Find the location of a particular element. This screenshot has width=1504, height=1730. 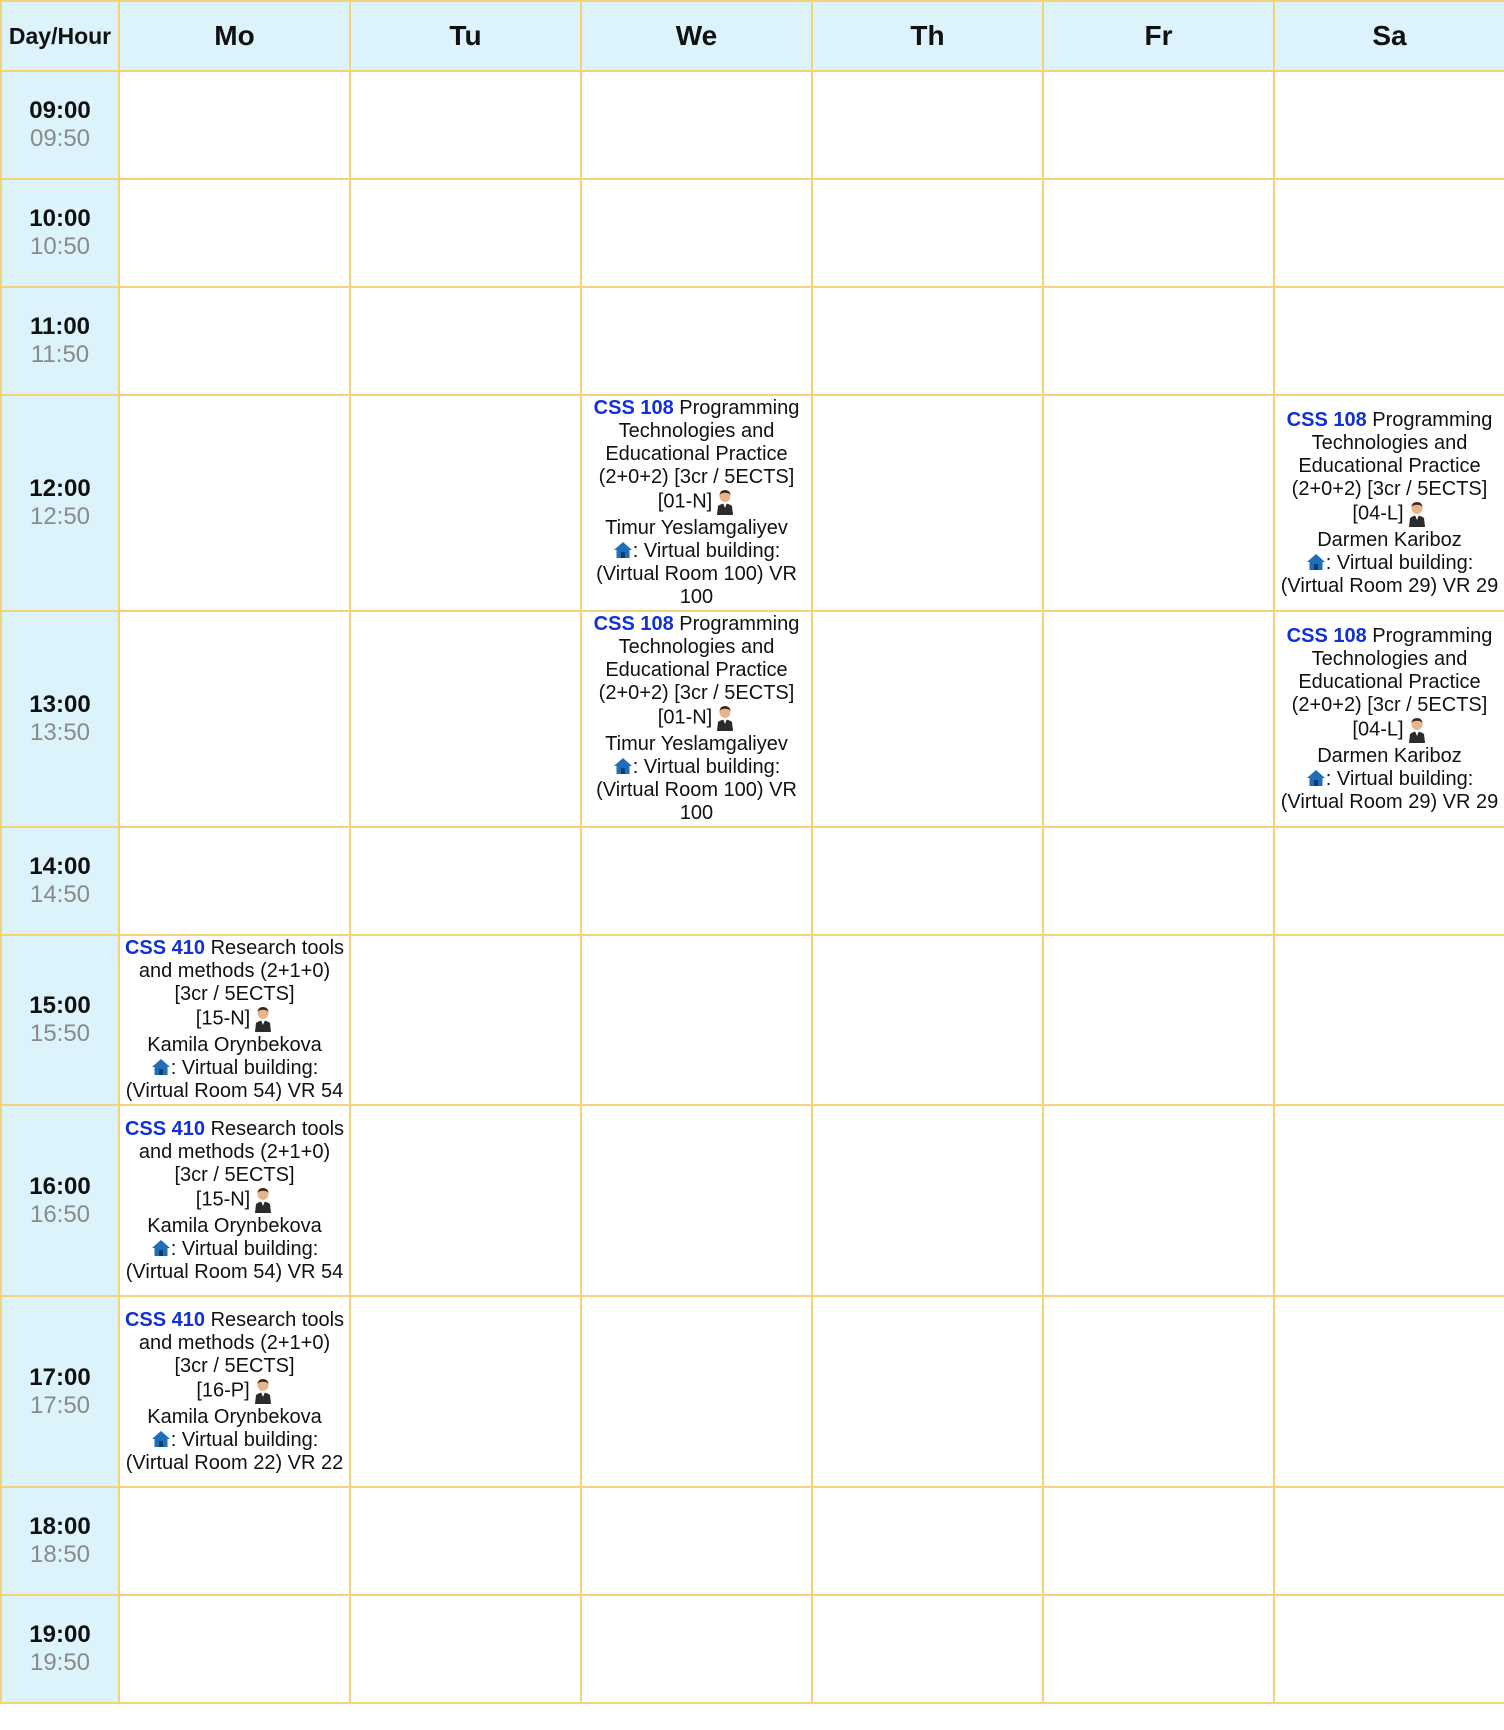

group-label: [04-L] is located at coordinates (1378, 512).